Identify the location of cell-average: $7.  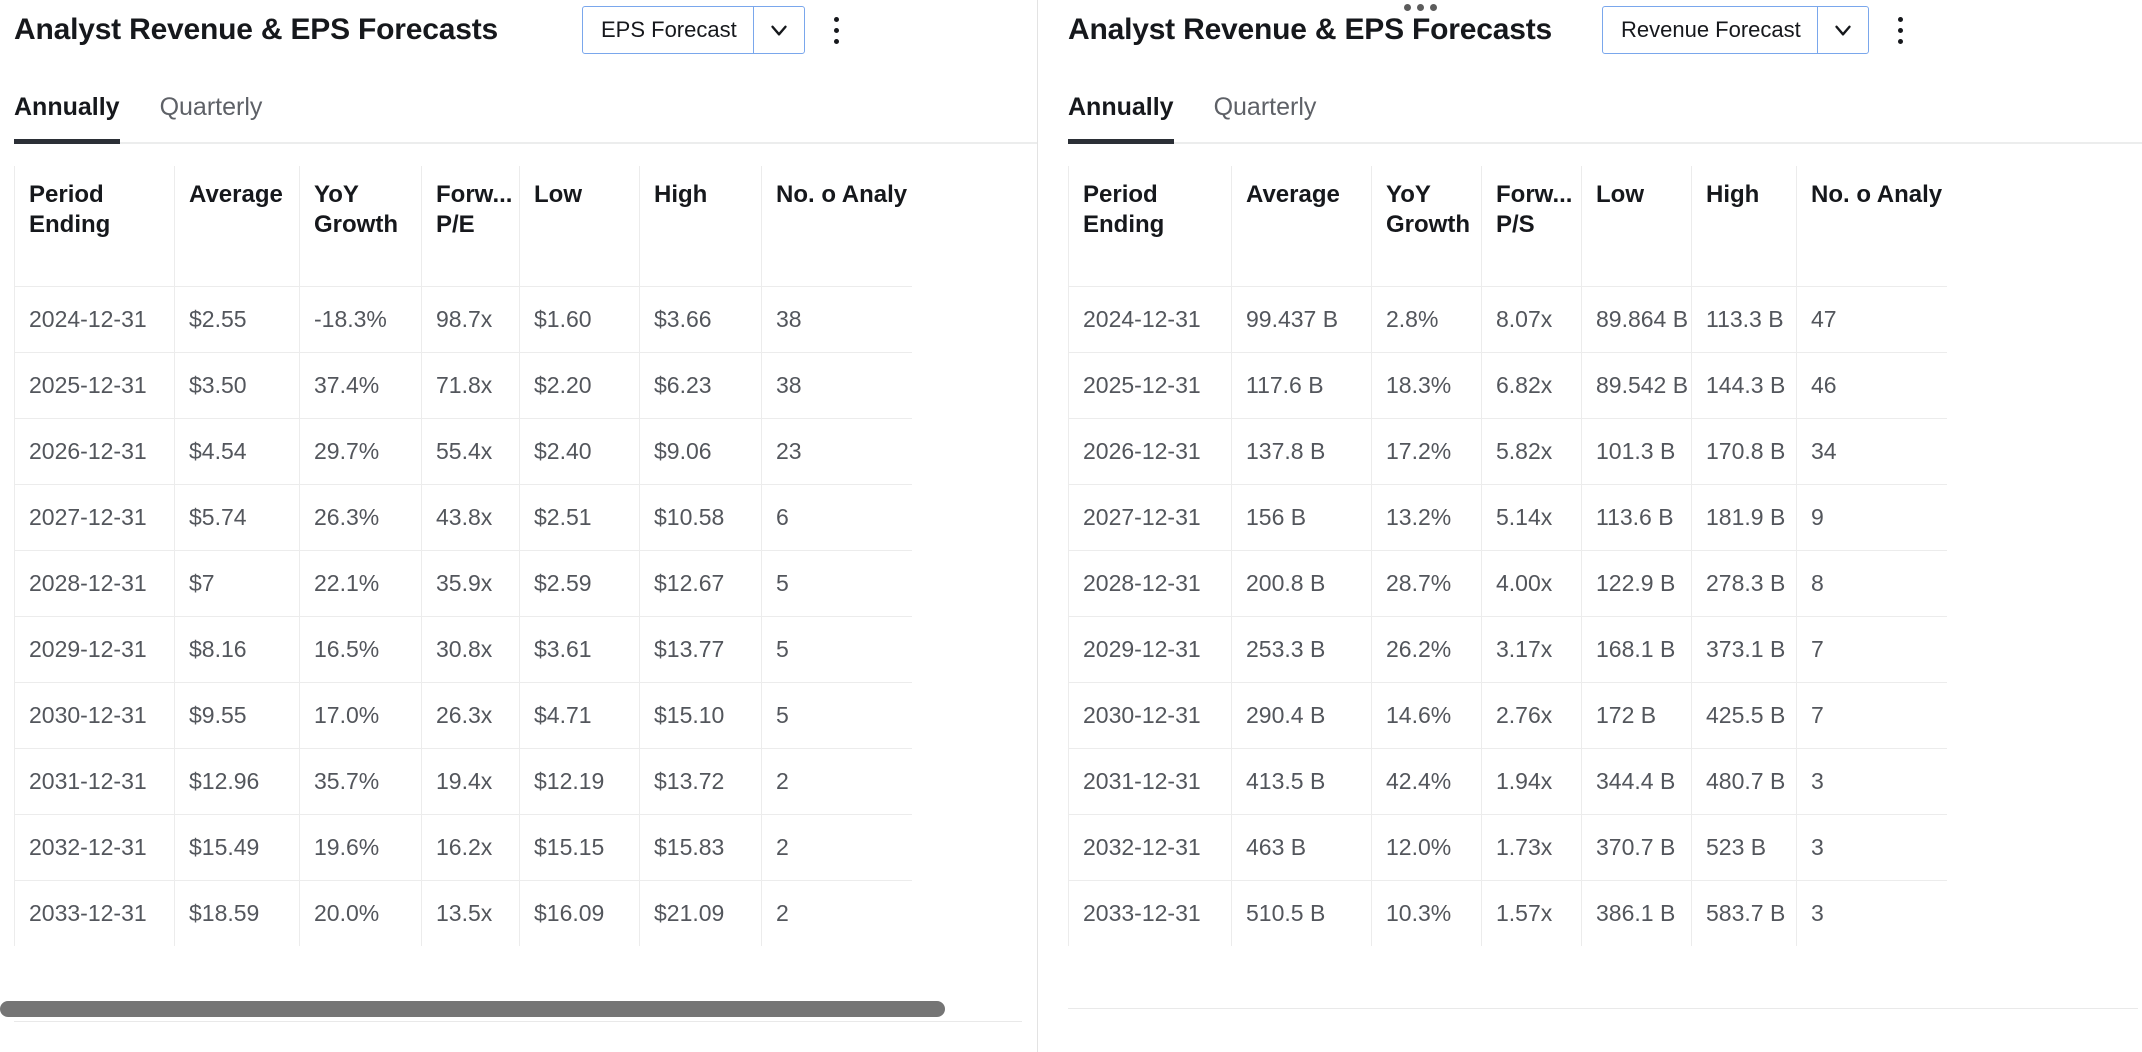
(237, 583).